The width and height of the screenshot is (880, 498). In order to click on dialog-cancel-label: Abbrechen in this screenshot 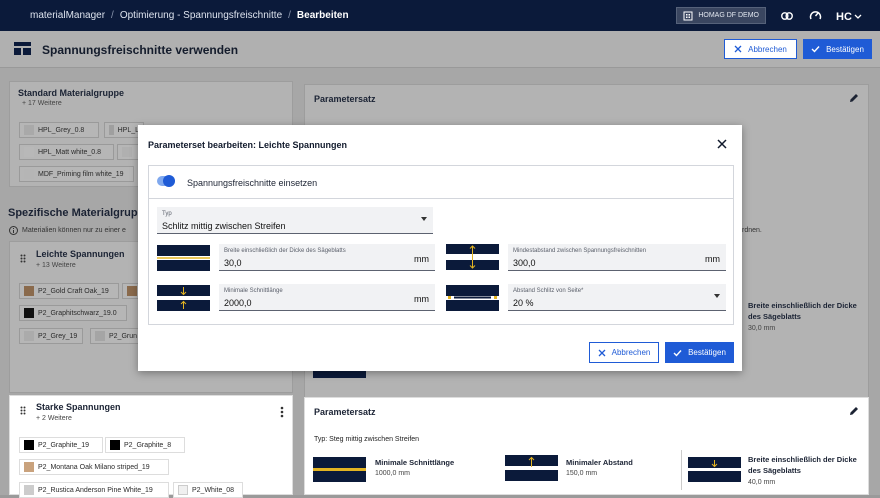, I will do `click(631, 352)`.